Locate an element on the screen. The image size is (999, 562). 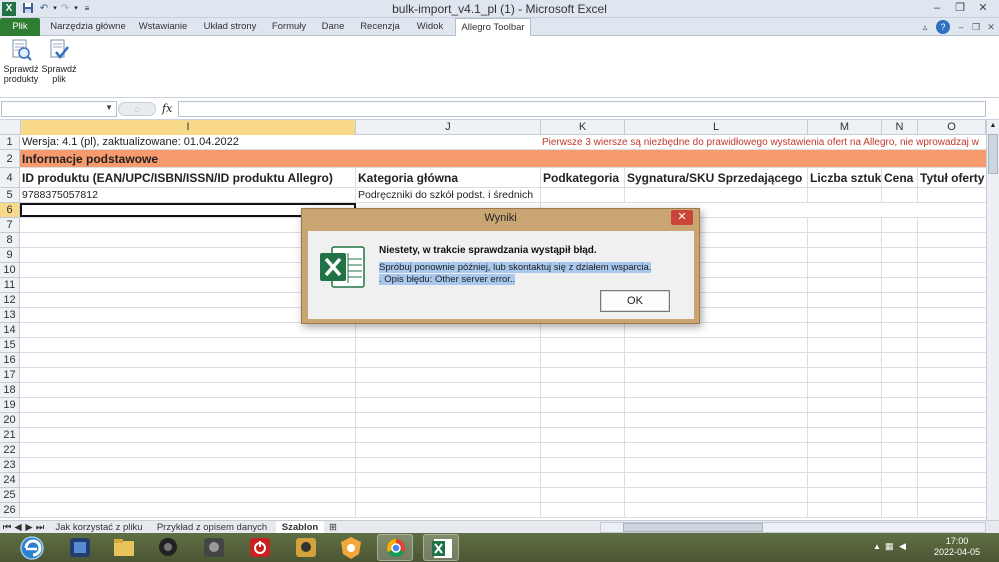
row-header: 16 is located at coordinates (10, 360).